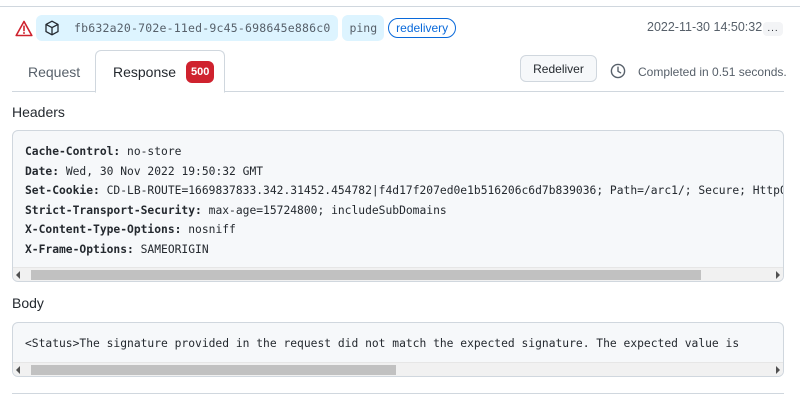  I want to click on header-line: Cache-Control: no-store, so click(404, 152).